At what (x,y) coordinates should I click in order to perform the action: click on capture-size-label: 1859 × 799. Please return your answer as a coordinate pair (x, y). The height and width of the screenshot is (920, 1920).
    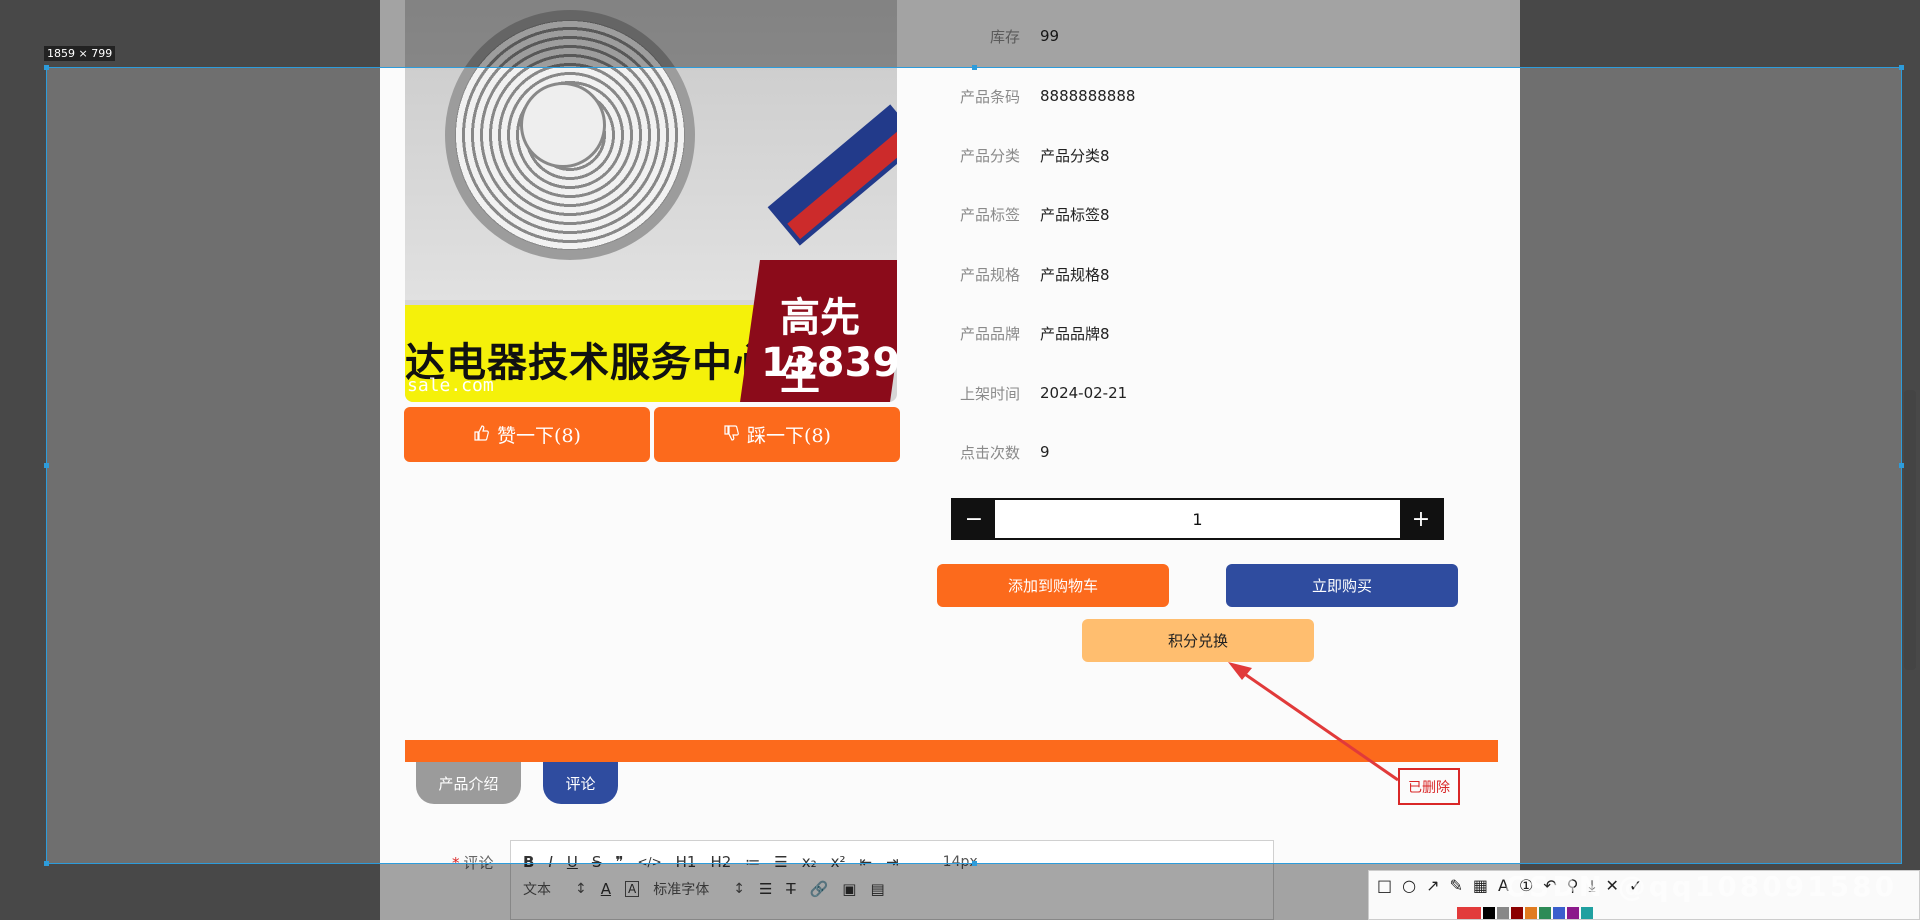
    Looking at the image, I should click on (80, 53).